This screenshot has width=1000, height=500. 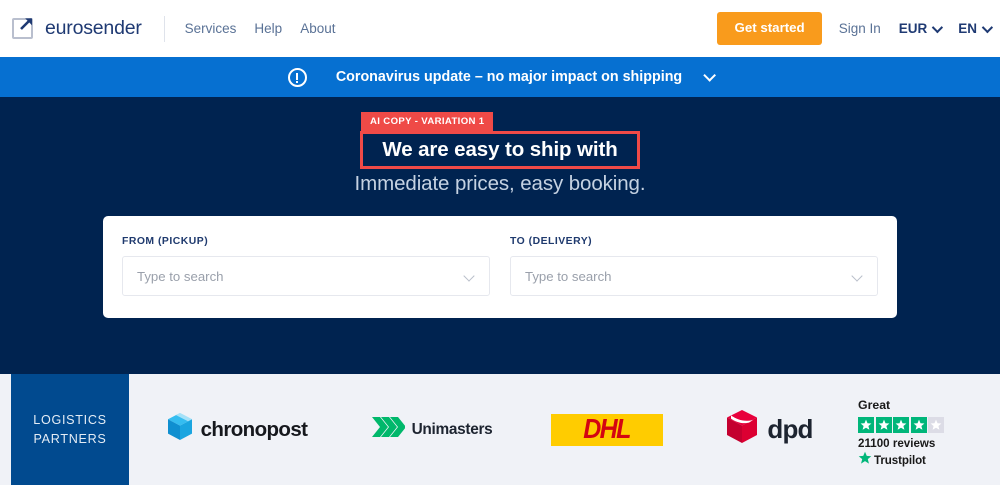 I want to click on trustpilot-brand: Trustpilot, so click(x=908, y=460).